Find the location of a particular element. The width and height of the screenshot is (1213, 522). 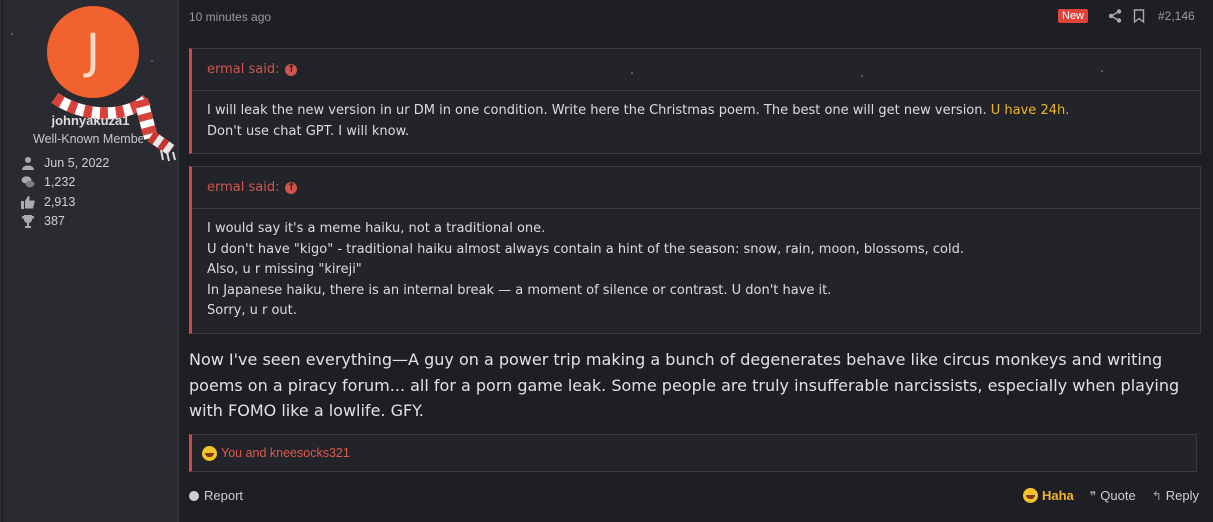

joined-date: Jun 5, 2022 is located at coordinates (77, 163).